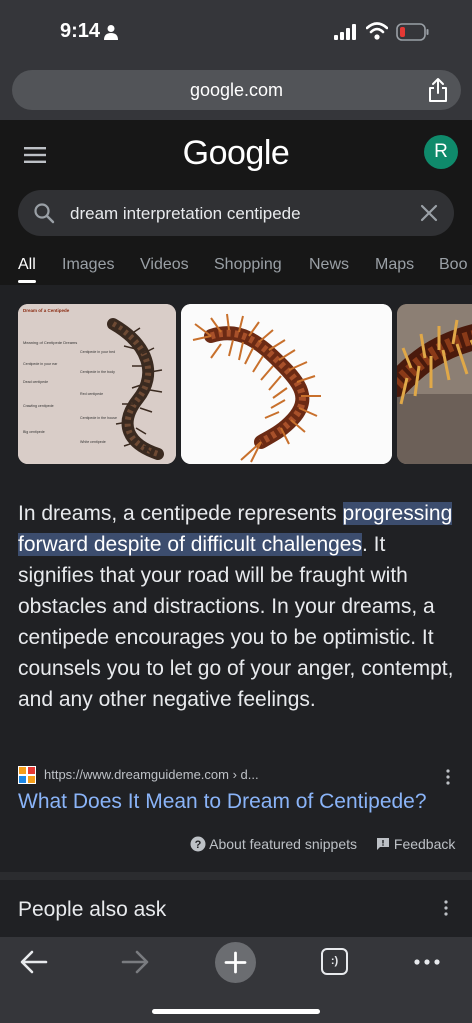 This screenshot has width=472, height=1023. I want to click on share-icon, so click(438, 90).